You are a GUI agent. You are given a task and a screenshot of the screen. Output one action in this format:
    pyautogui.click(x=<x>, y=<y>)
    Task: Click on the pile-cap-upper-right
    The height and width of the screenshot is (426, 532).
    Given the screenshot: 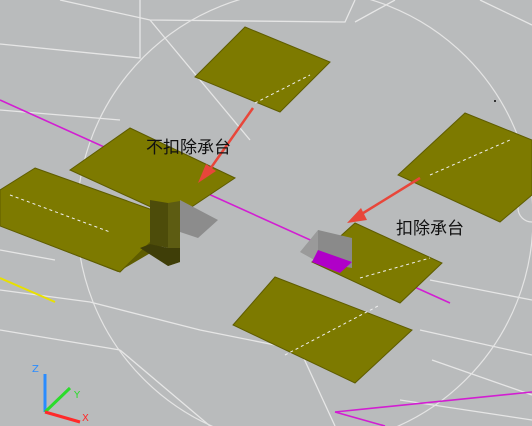 What is the action you would take?
    pyautogui.click(x=464, y=167)
    